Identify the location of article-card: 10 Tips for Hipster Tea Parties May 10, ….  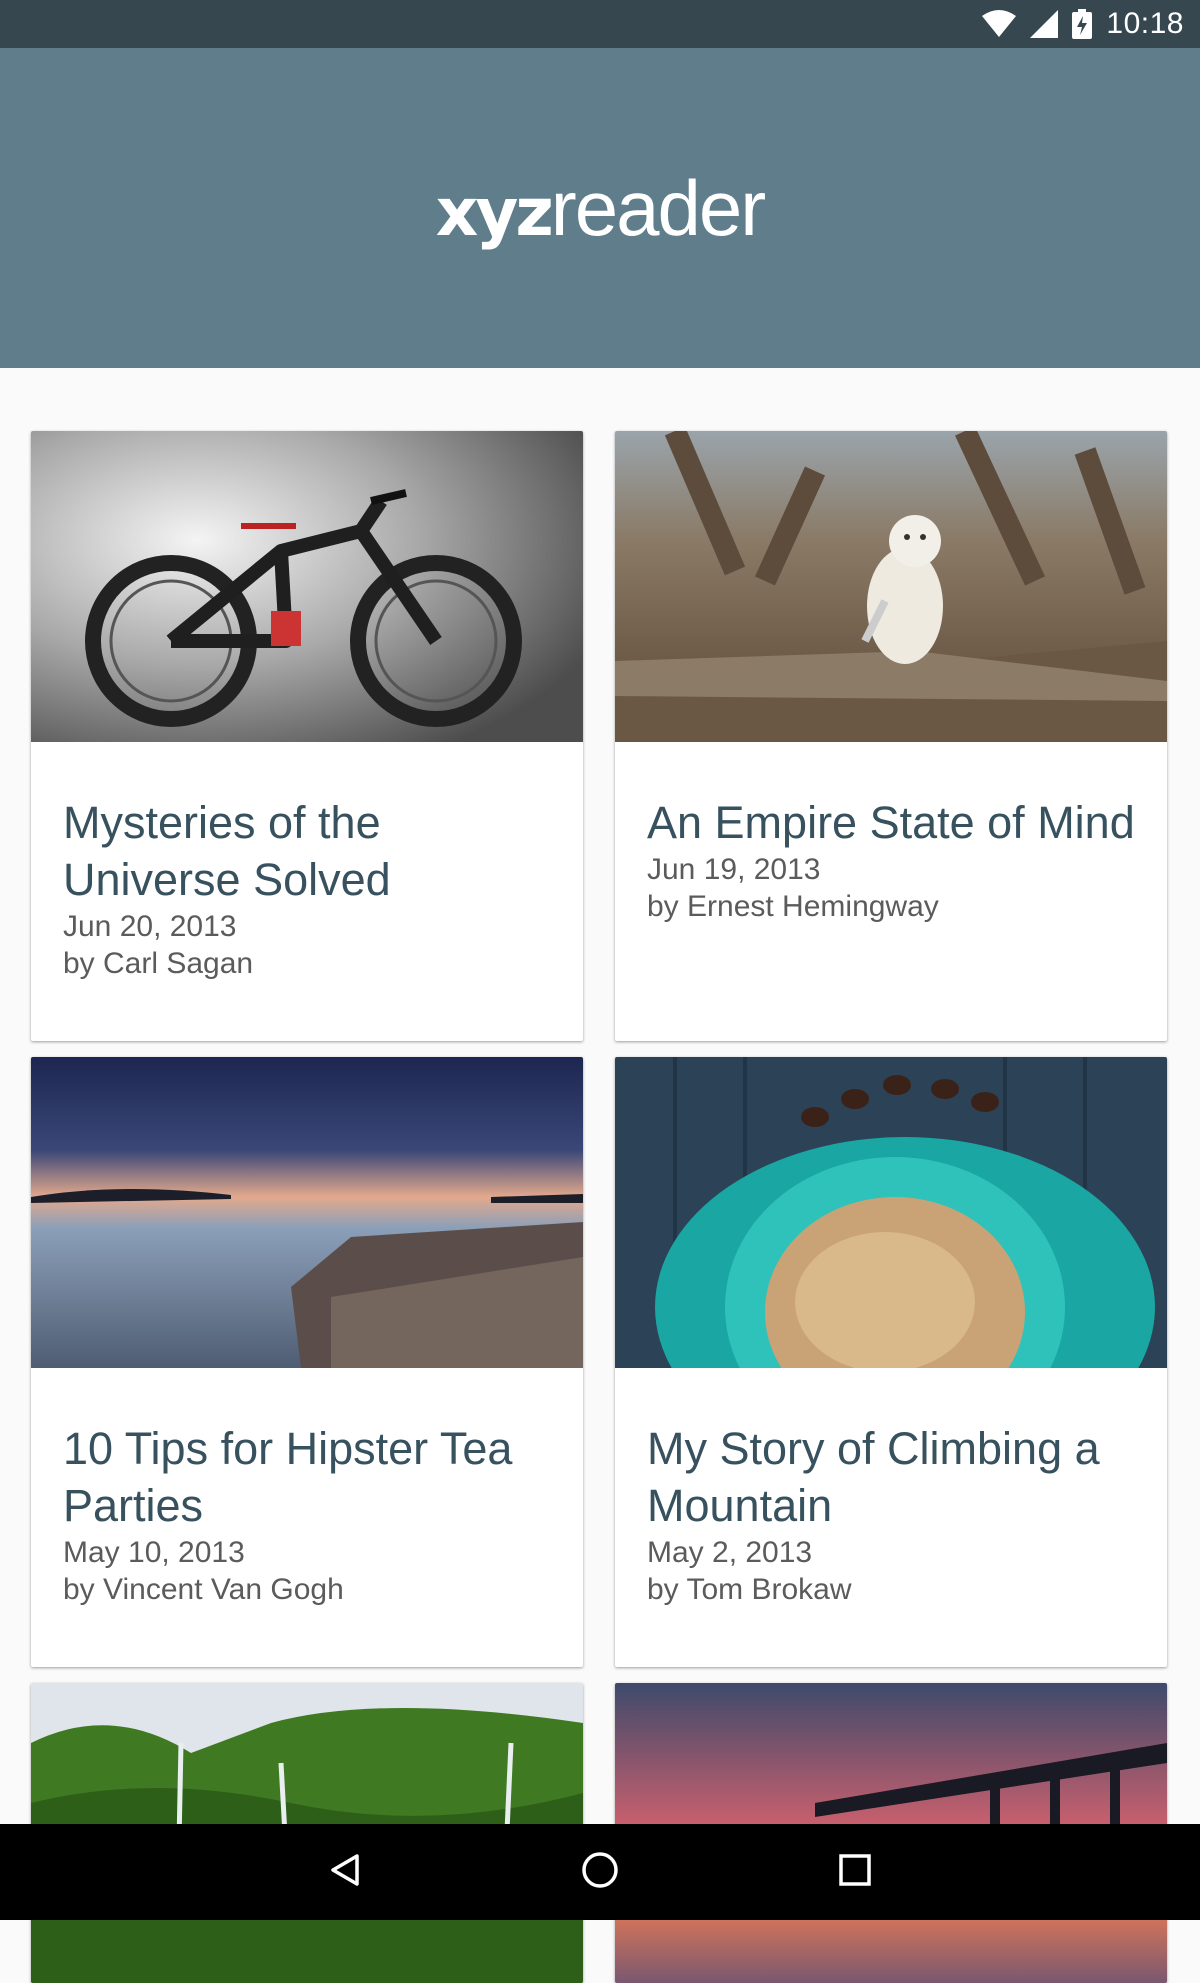
(307, 1362).